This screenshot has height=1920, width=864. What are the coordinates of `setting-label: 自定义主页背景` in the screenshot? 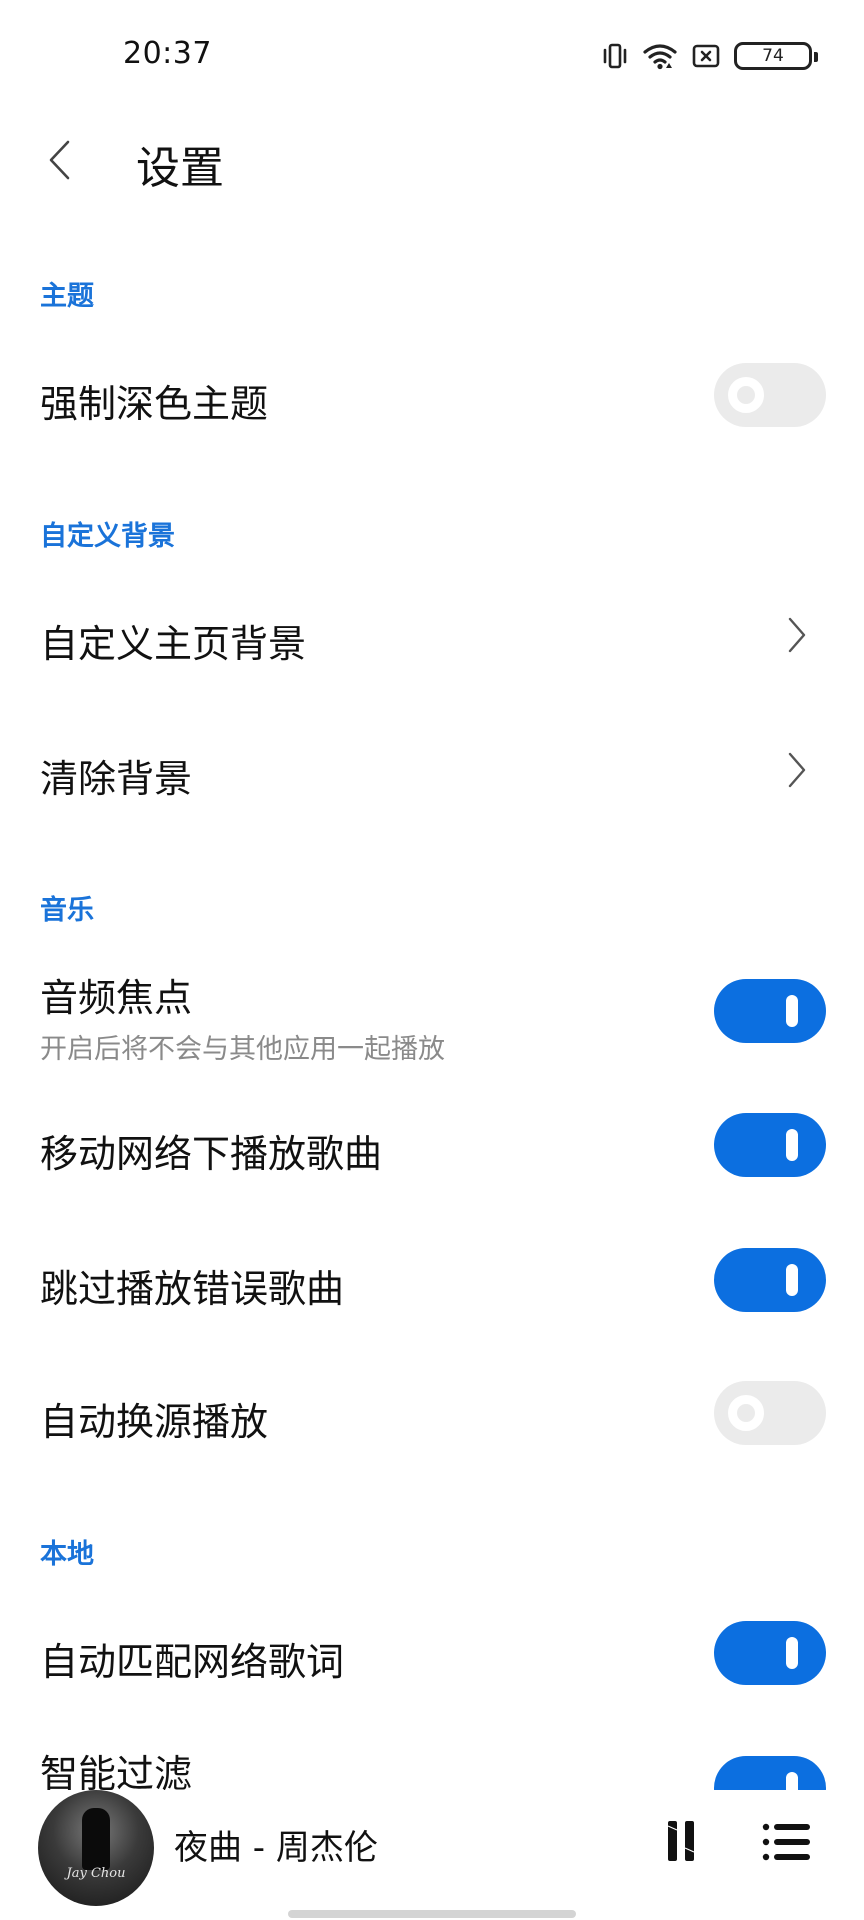 It's located at (173, 644).